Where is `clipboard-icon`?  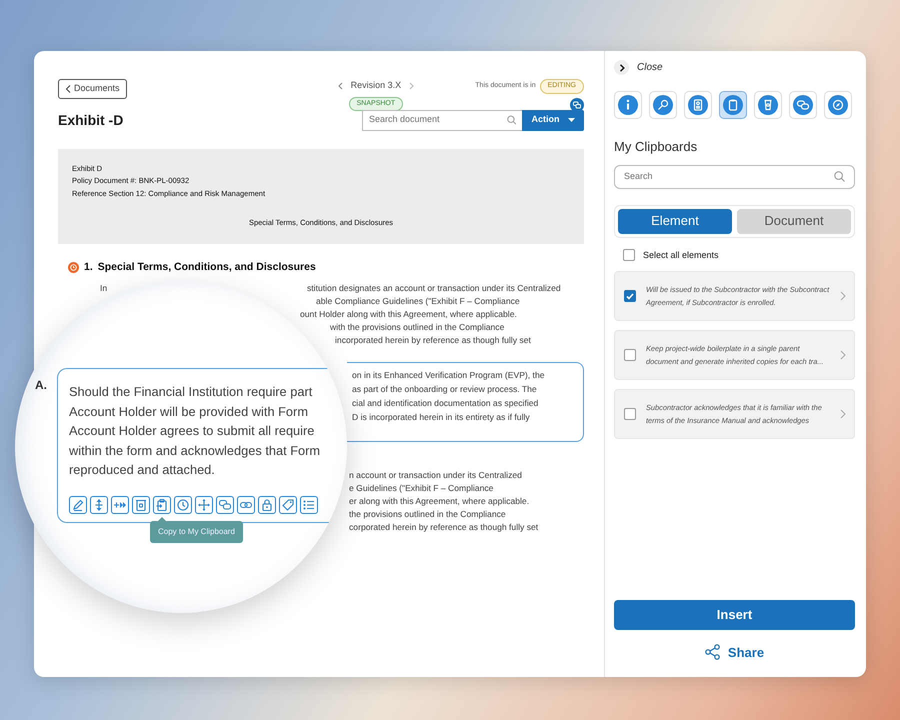 clipboard-icon is located at coordinates (733, 105).